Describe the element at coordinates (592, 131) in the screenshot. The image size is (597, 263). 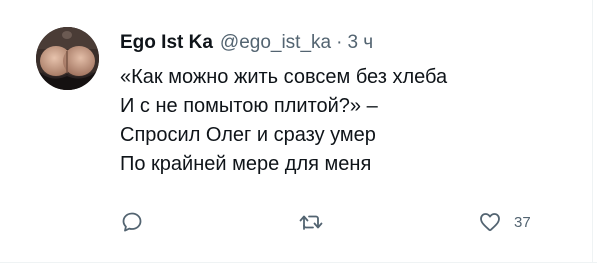
I see `divider` at that location.